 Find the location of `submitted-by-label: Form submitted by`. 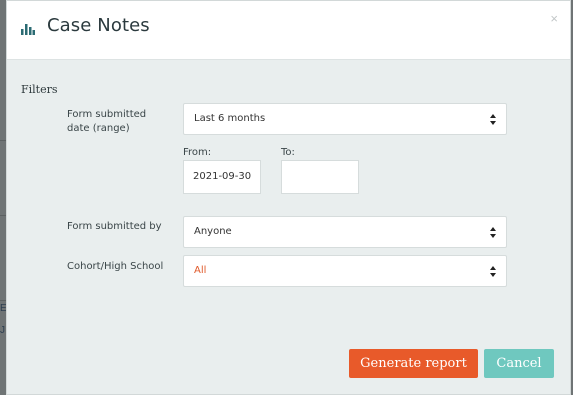

submitted-by-label: Form submitted by is located at coordinates (114, 226).